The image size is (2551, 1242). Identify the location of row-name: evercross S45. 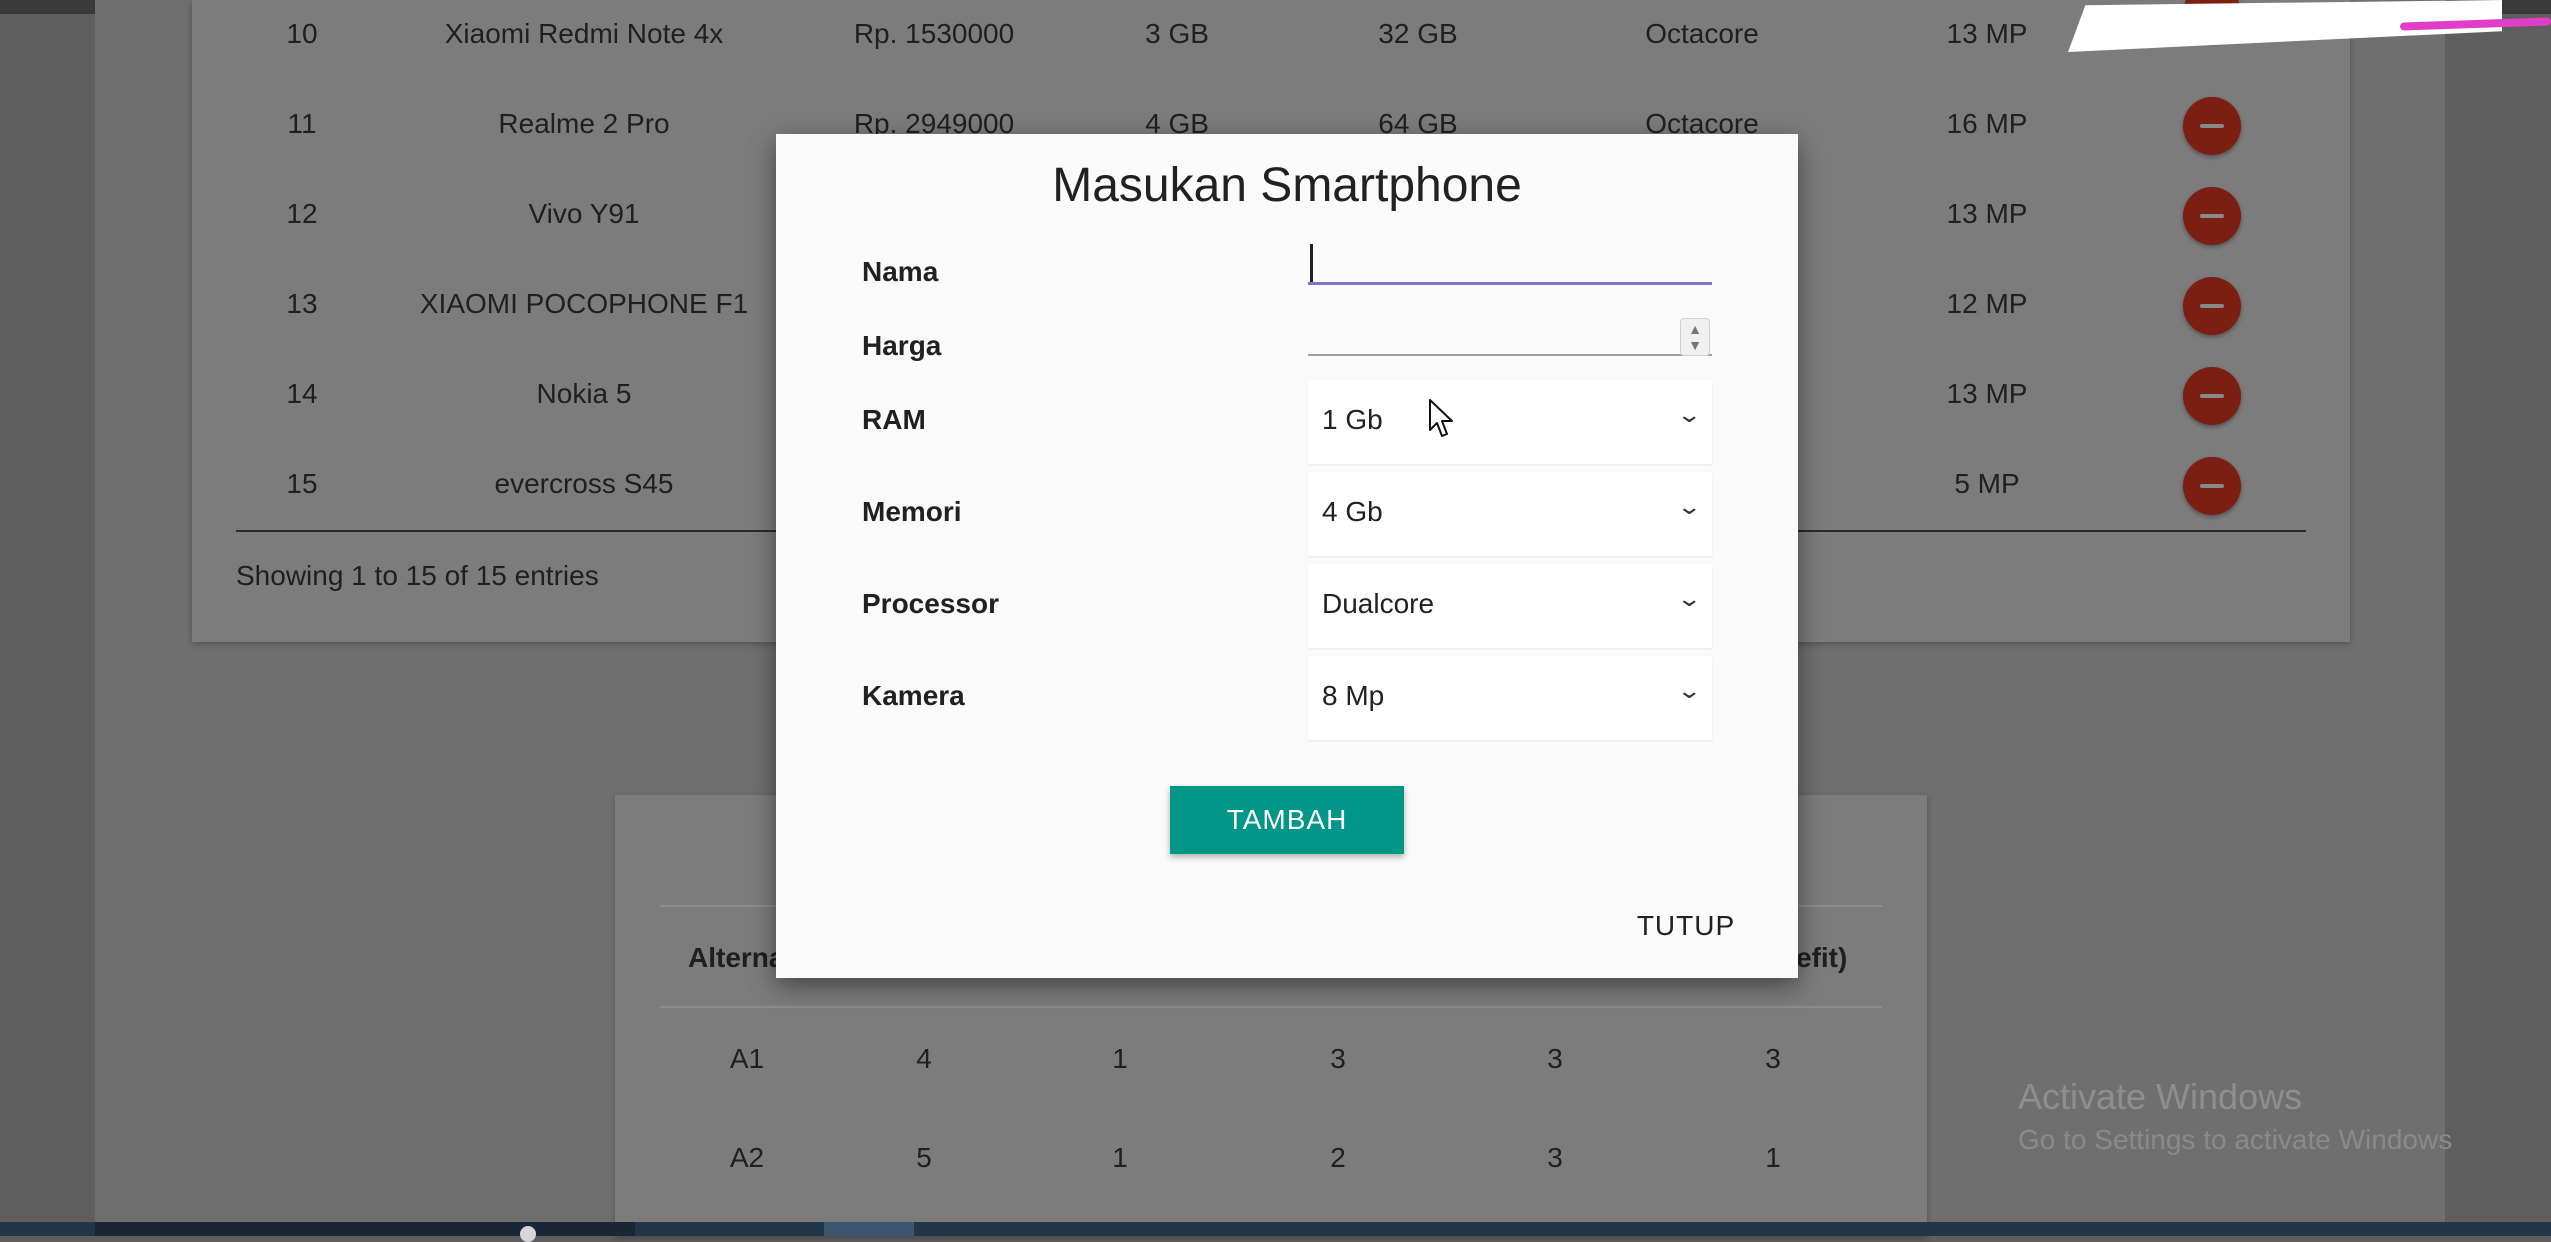
(584, 483).